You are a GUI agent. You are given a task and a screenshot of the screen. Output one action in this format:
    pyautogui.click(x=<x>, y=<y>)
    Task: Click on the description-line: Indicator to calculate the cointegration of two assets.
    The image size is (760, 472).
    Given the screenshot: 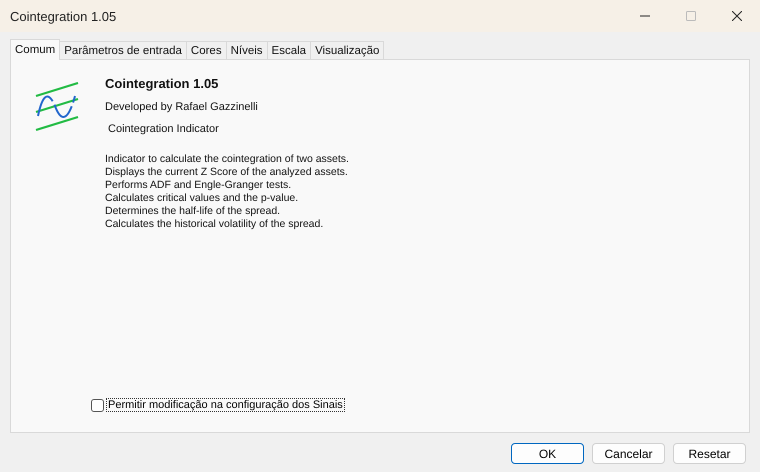 What is the action you would take?
    pyautogui.click(x=227, y=159)
    